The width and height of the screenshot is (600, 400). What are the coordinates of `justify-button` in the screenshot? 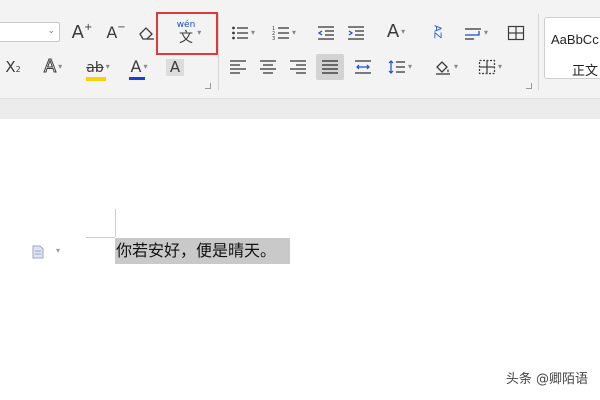 It's located at (330, 67).